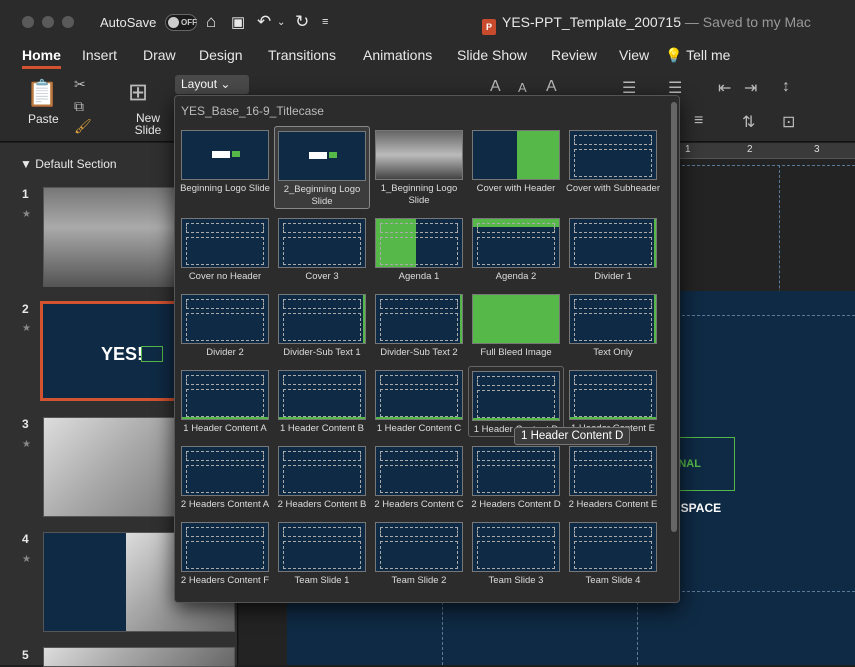 The image size is (855, 667). Describe the element at coordinates (516, 352) in the screenshot. I see `layout-label: Full Bleed Image` at that location.